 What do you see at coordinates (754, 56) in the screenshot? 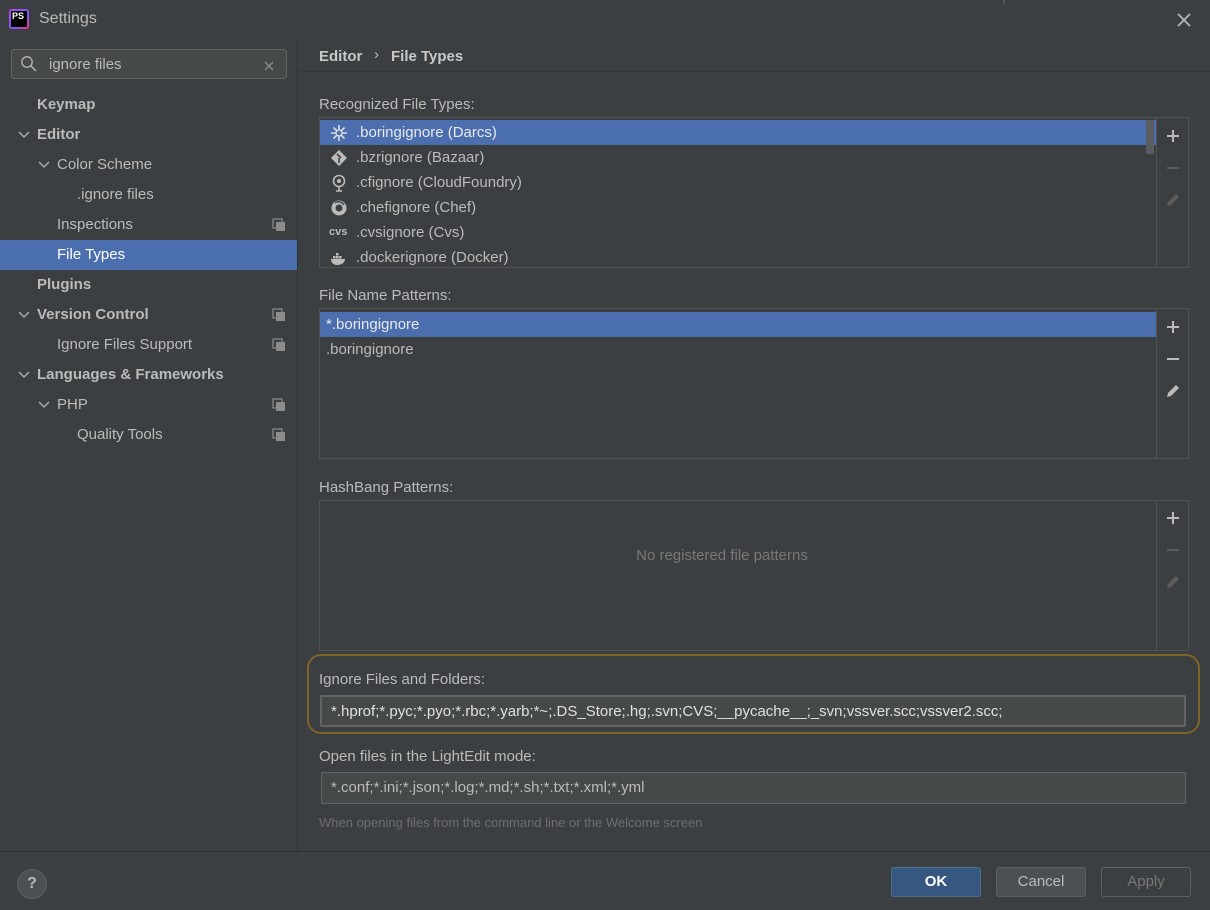
I see `breadcrumb: Editor › File Types` at bounding box center [754, 56].